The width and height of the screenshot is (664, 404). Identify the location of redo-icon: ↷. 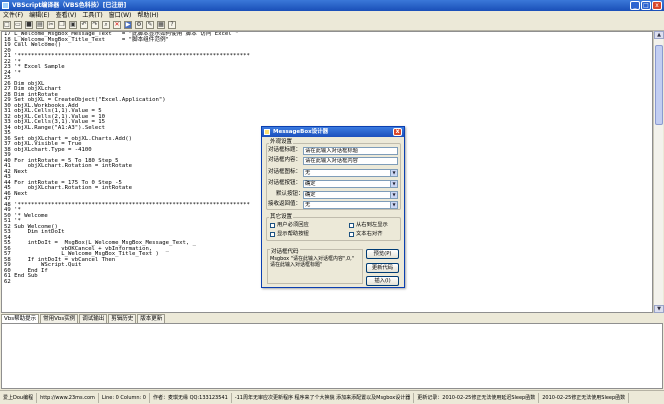
(95, 25).